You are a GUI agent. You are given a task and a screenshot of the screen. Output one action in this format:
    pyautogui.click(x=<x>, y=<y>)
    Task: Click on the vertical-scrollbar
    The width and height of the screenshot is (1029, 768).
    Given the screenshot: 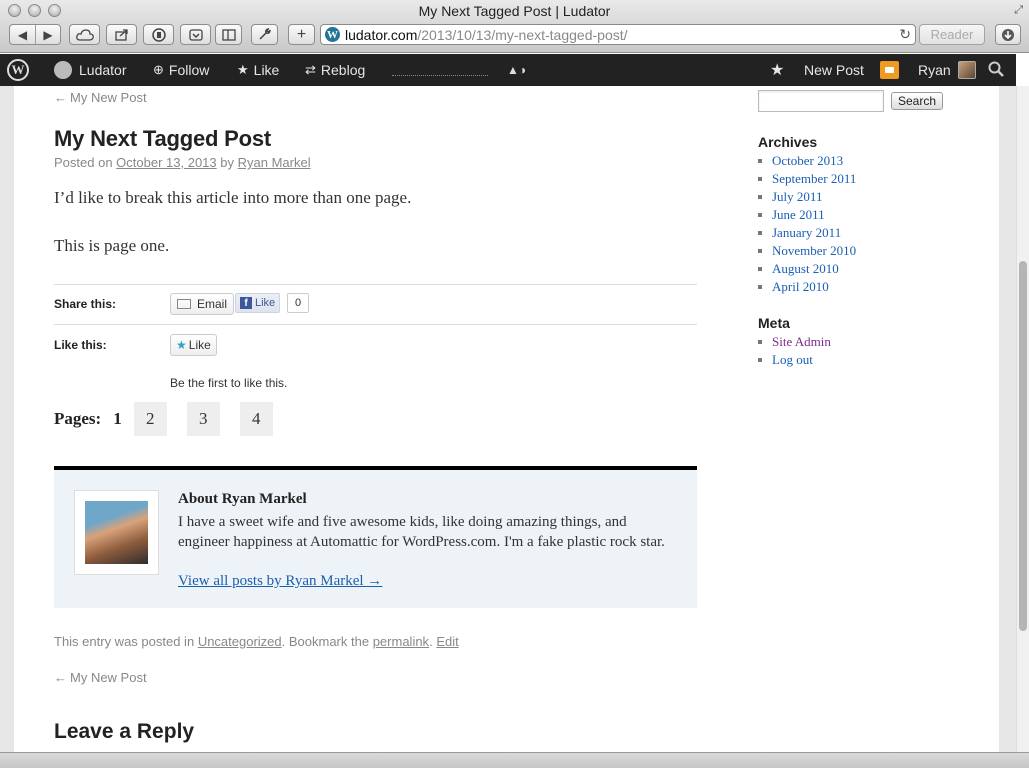 What is the action you would take?
    pyautogui.click(x=1022, y=419)
    